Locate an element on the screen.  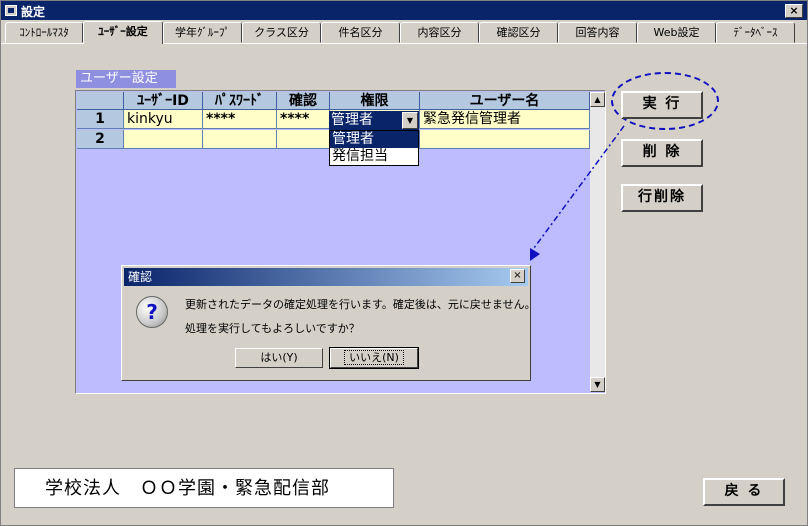
role-dropdown-list: 管理者 発信担当 is located at coordinates (374, 148).